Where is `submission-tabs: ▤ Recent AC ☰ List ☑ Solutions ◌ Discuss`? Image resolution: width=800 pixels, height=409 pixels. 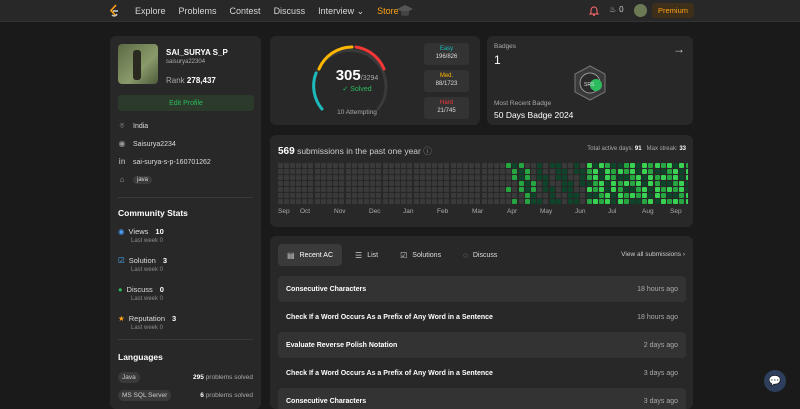 submission-tabs: ▤ Recent AC ☰ List ☑ Solutions ◌ Discuss is located at coordinates (394, 255).